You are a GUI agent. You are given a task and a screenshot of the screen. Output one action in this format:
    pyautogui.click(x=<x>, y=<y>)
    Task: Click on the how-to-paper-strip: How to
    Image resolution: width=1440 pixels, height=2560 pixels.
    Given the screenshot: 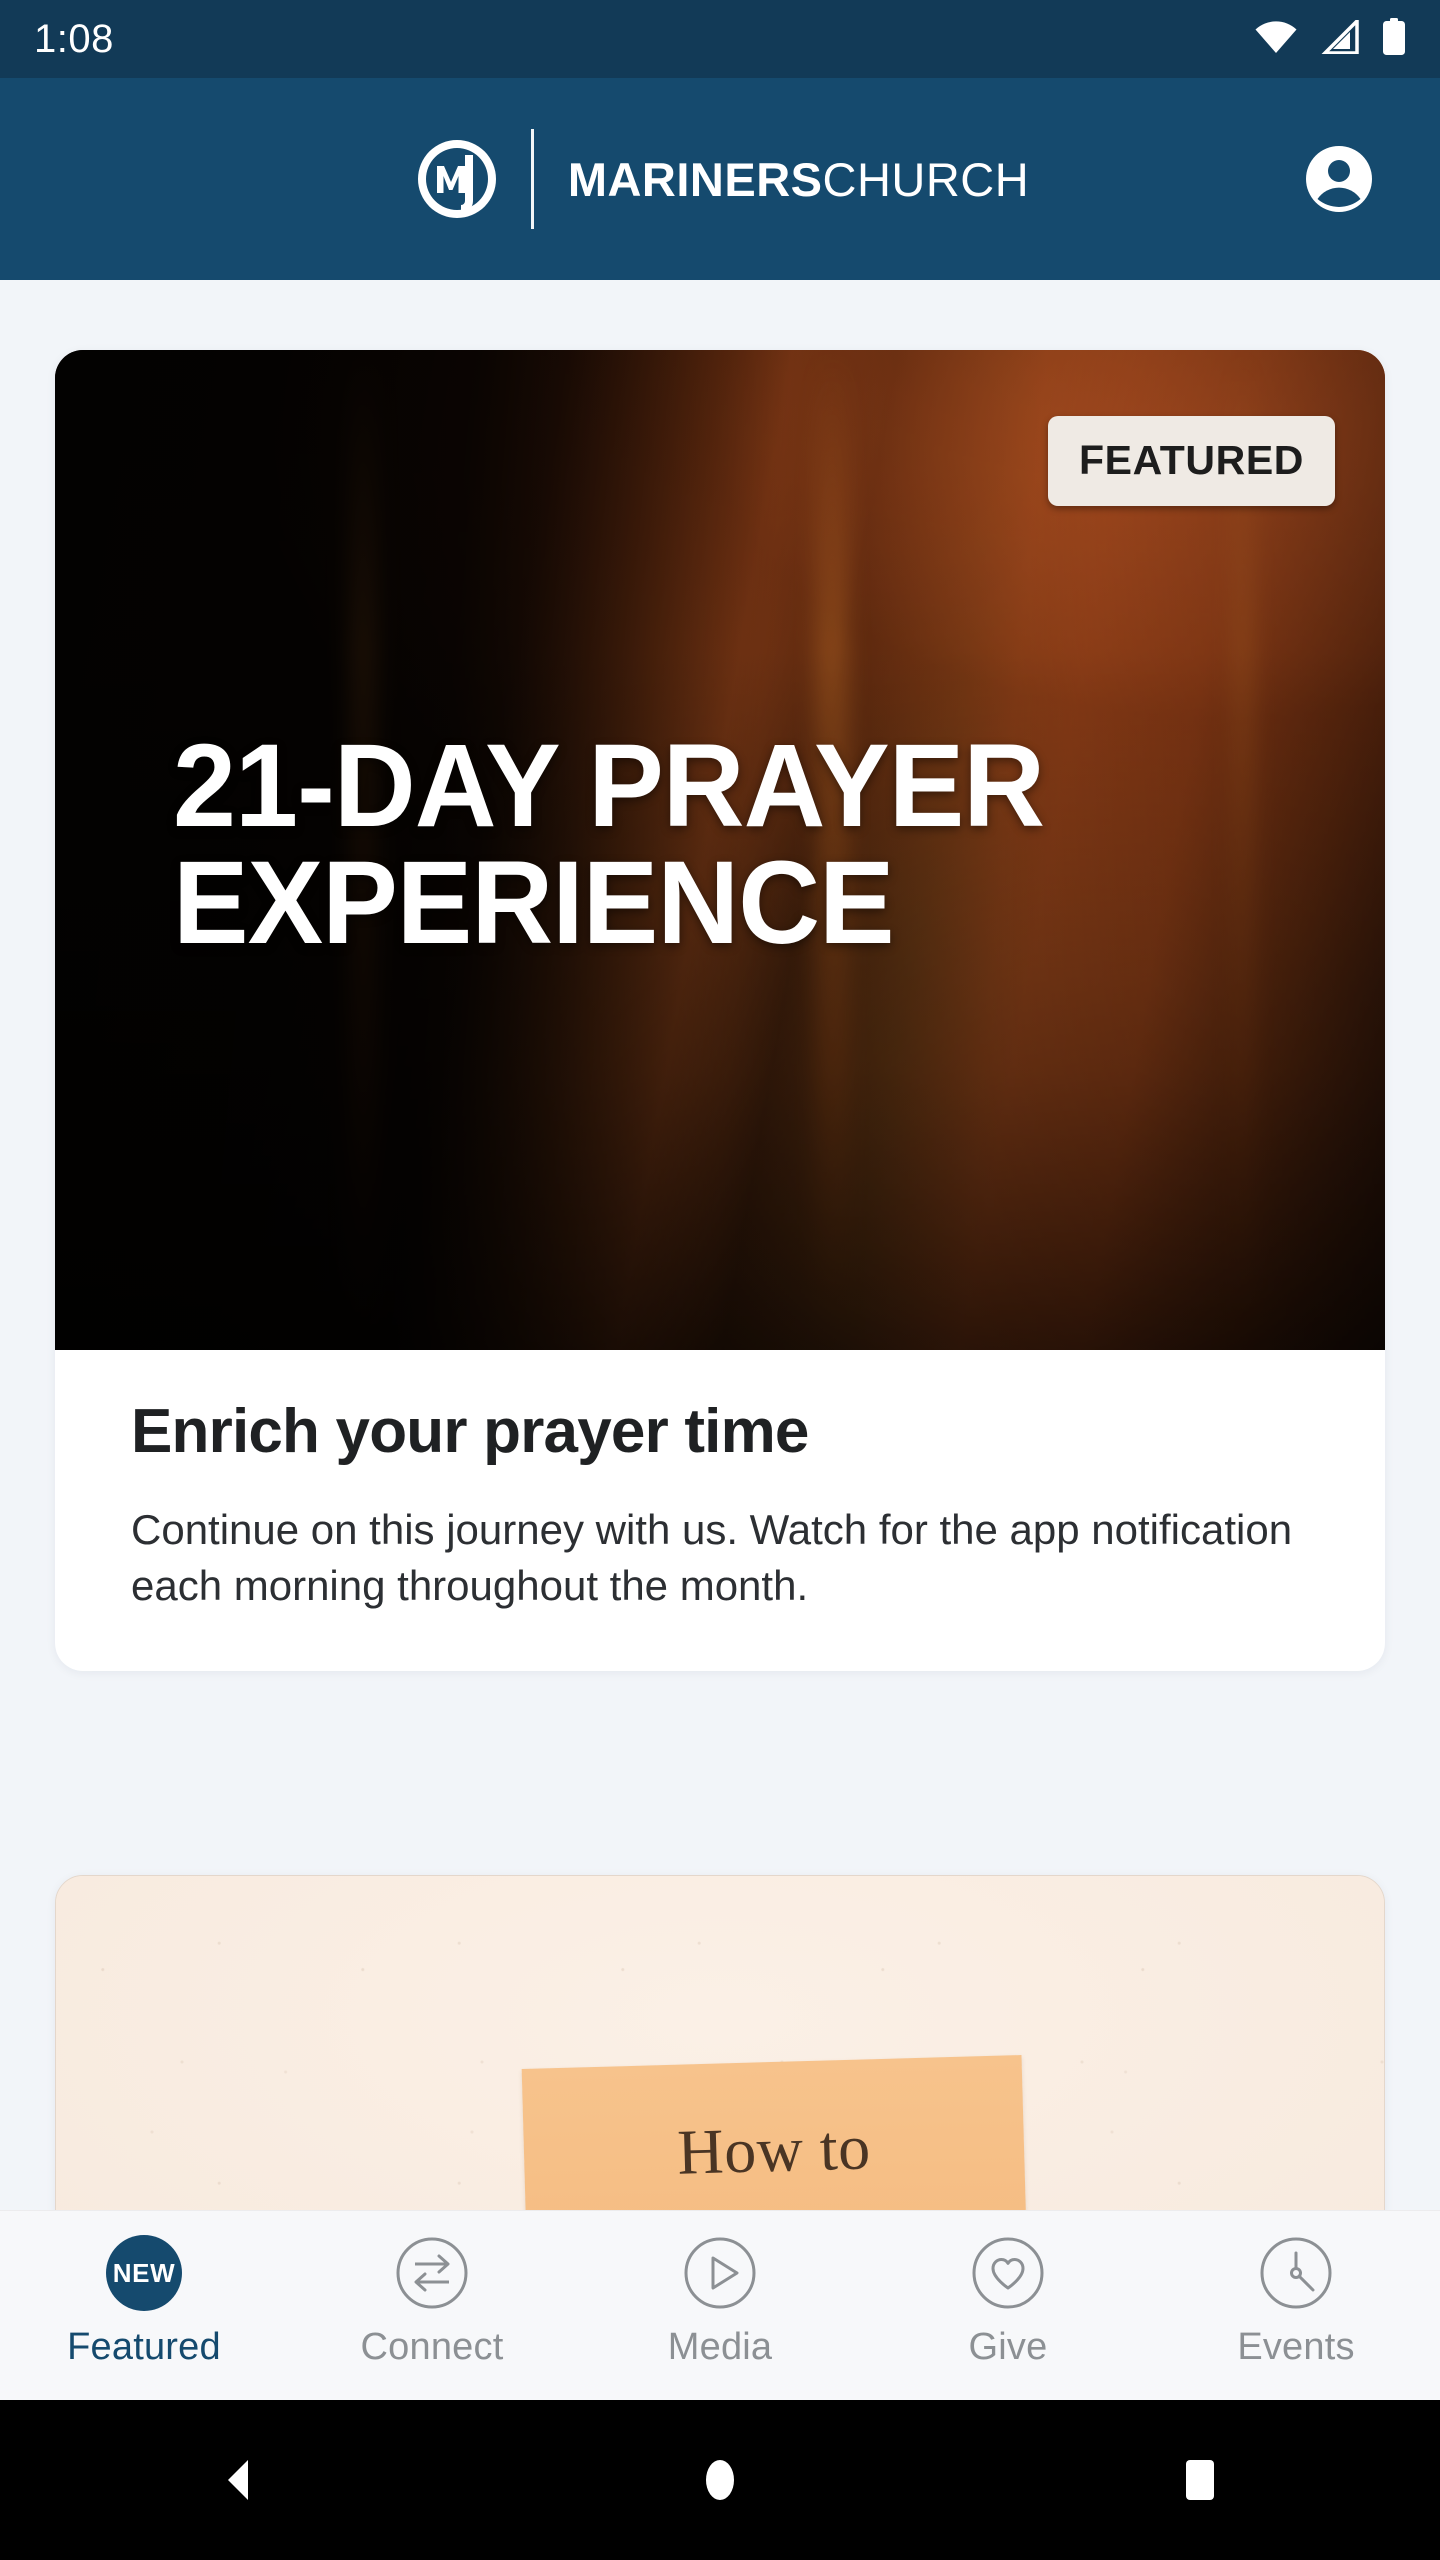 What is the action you would take?
    pyautogui.click(x=774, y=2132)
    